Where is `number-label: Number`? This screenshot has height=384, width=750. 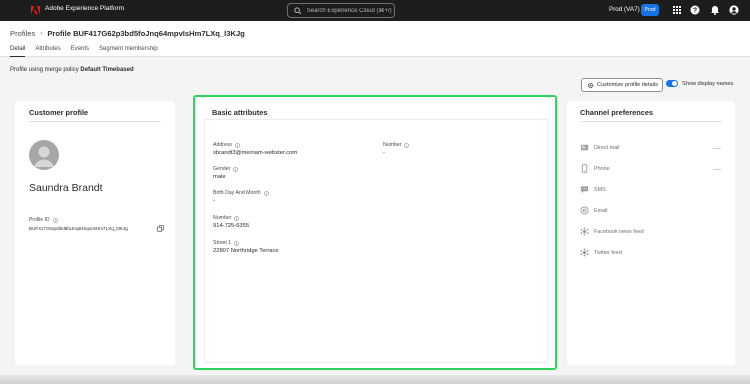
number-label: Number is located at coordinates (222, 218).